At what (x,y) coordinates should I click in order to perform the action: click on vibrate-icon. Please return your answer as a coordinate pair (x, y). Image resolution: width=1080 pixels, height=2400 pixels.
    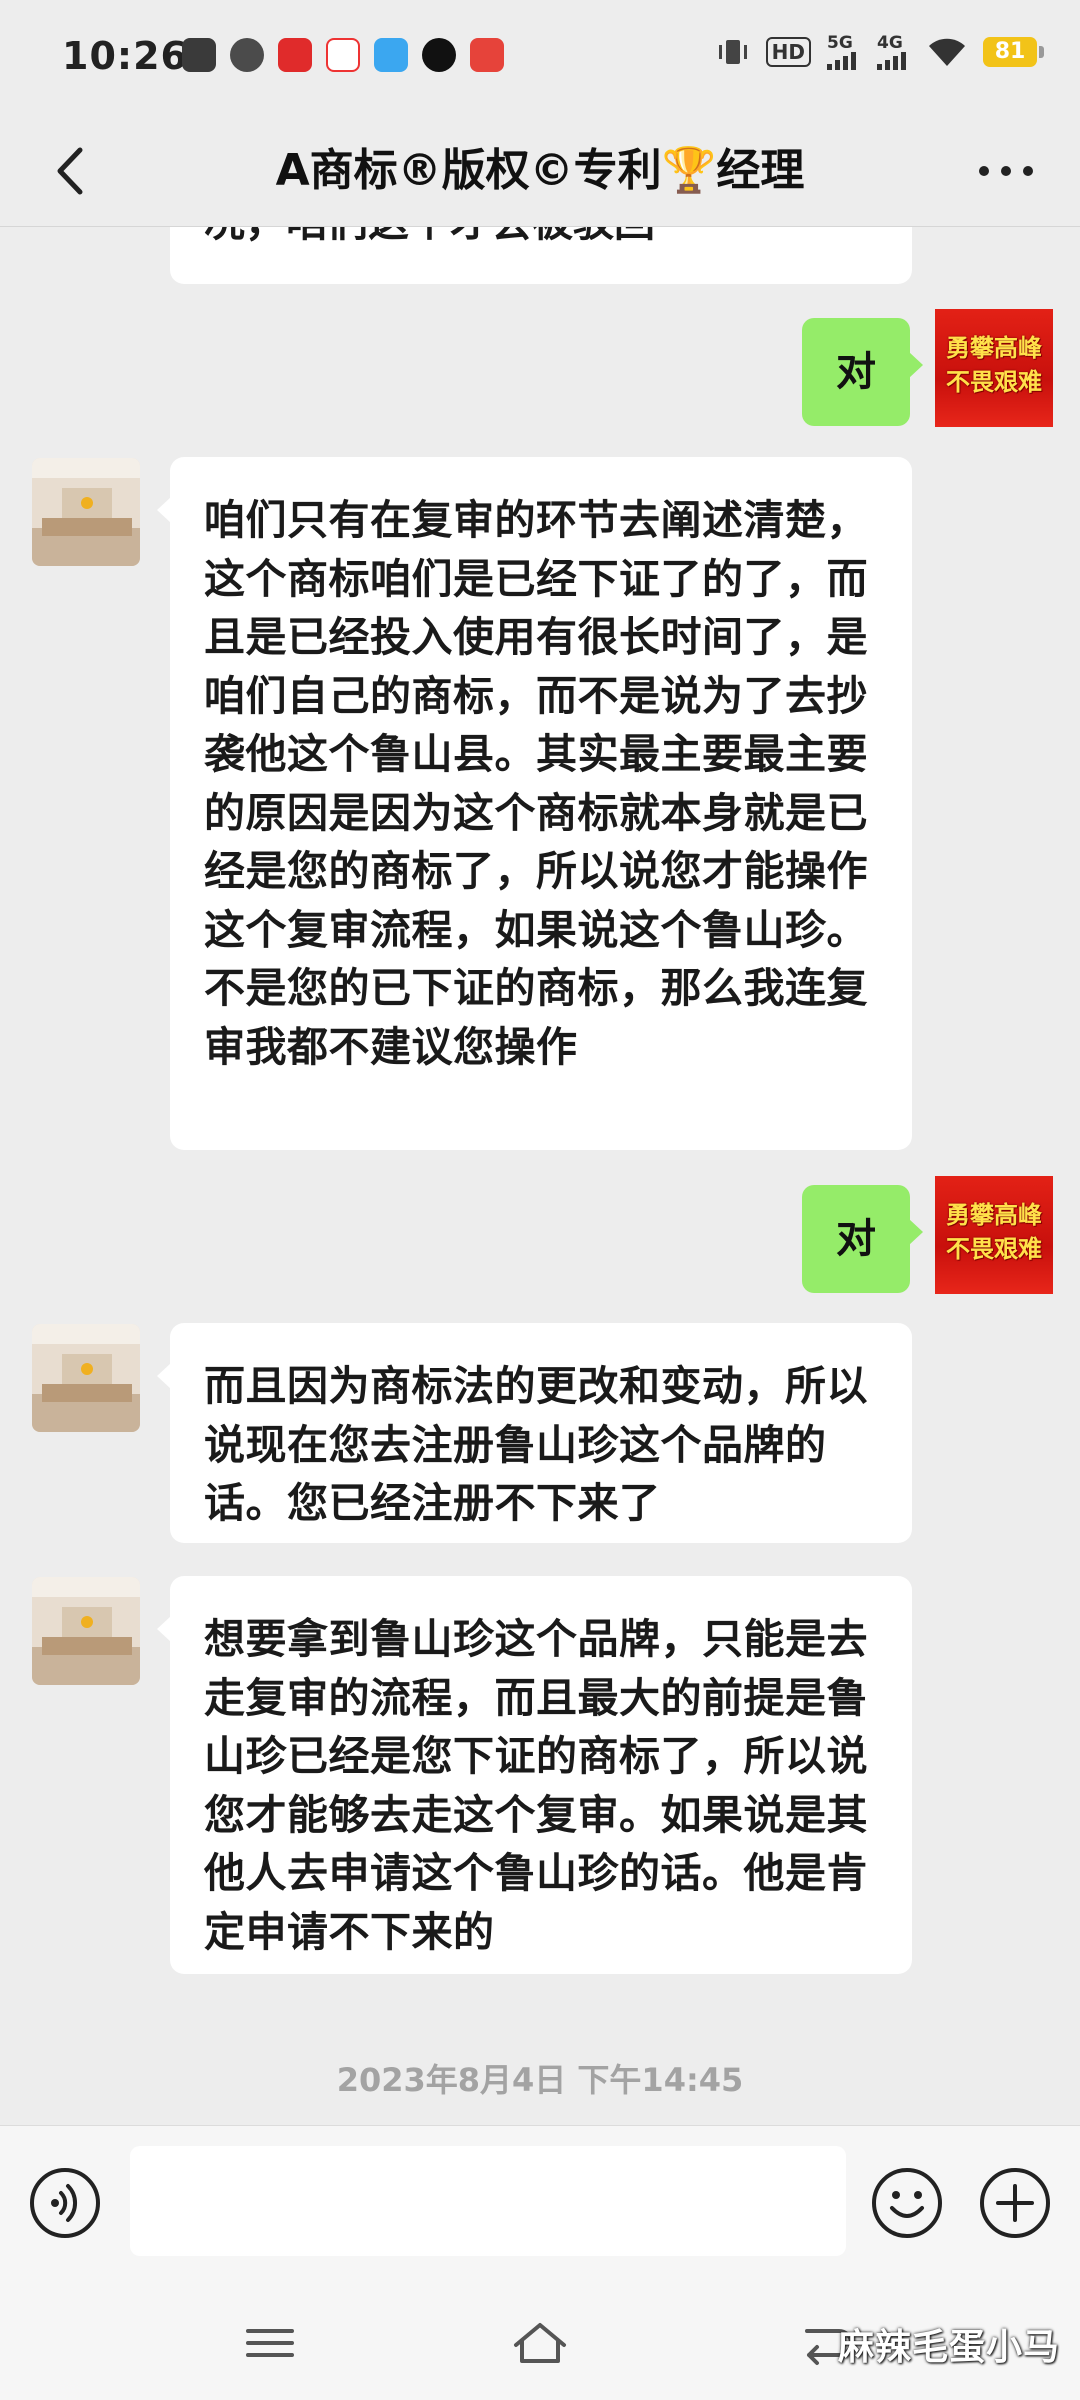
    Looking at the image, I should click on (732, 52).